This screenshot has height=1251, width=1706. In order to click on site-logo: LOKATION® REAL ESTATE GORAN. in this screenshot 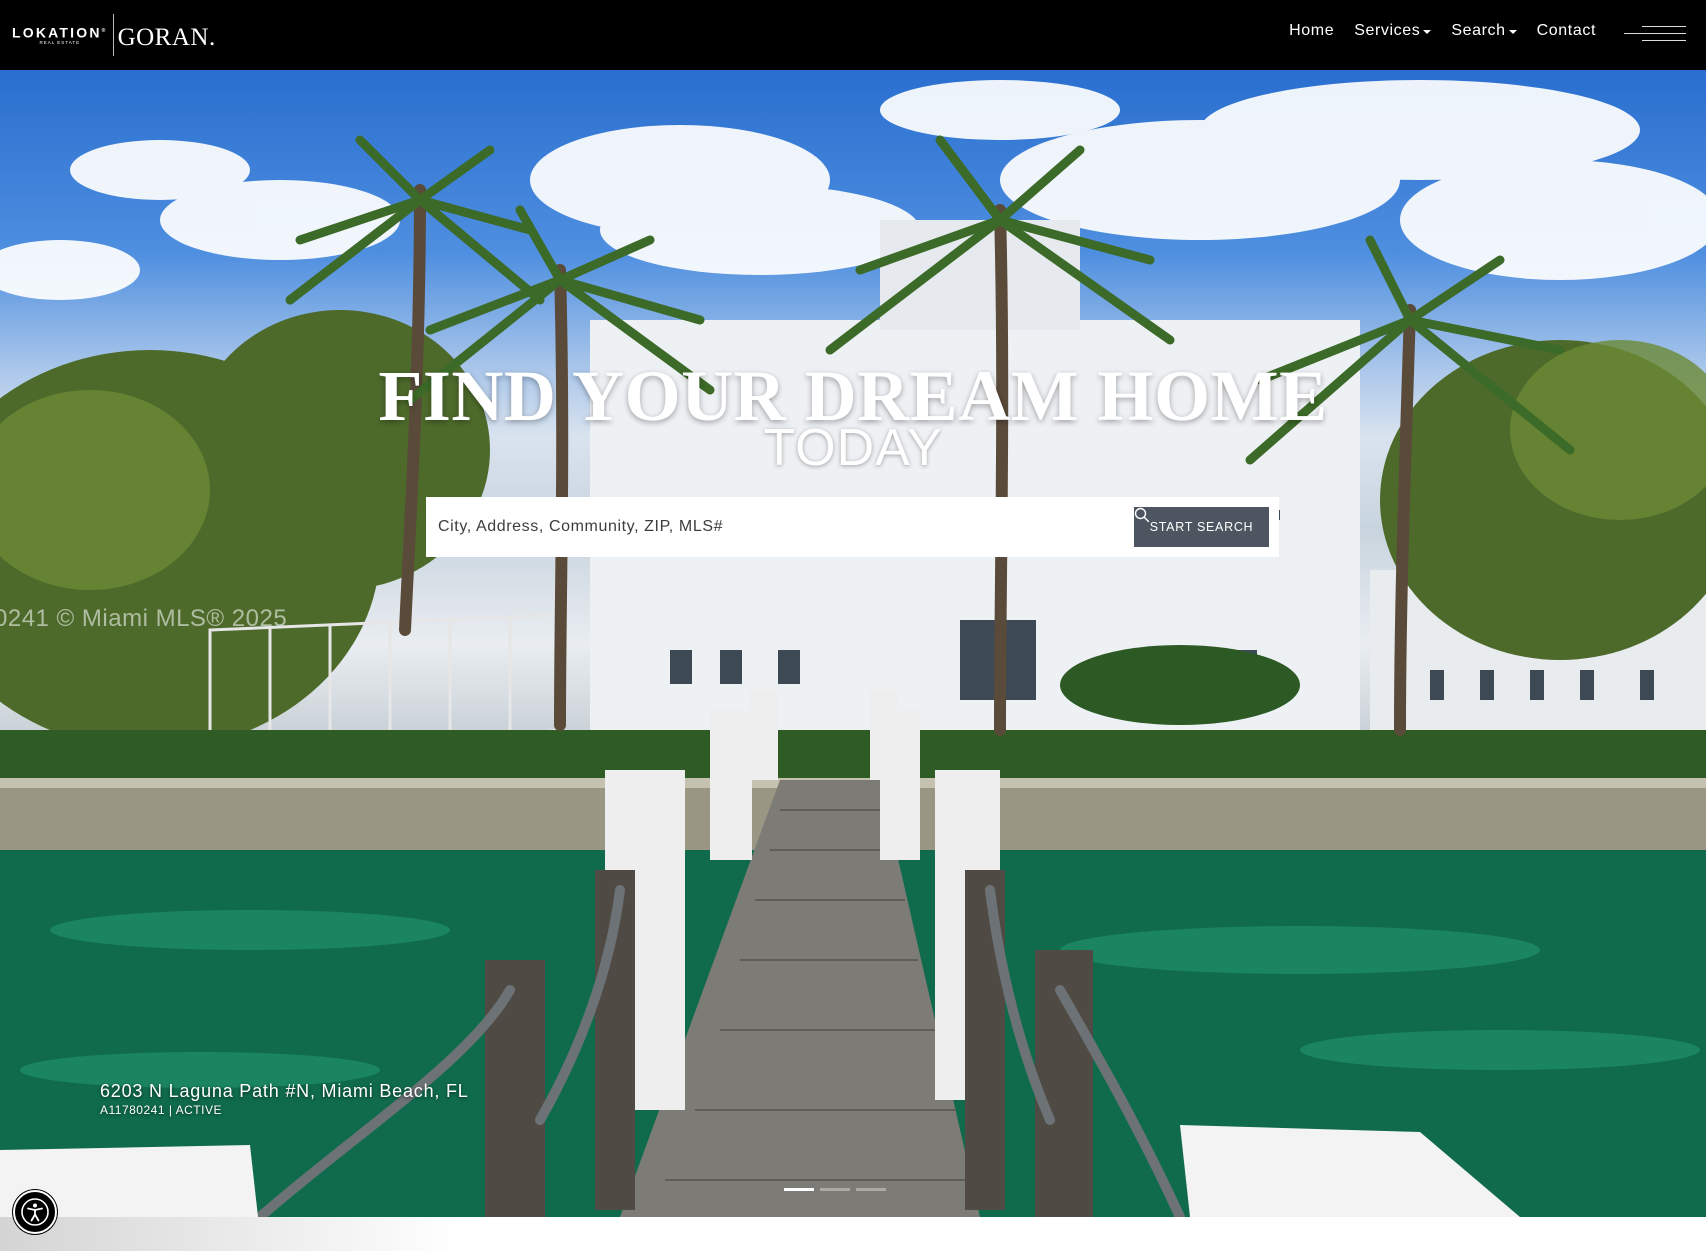, I will do `click(114, 35)`.